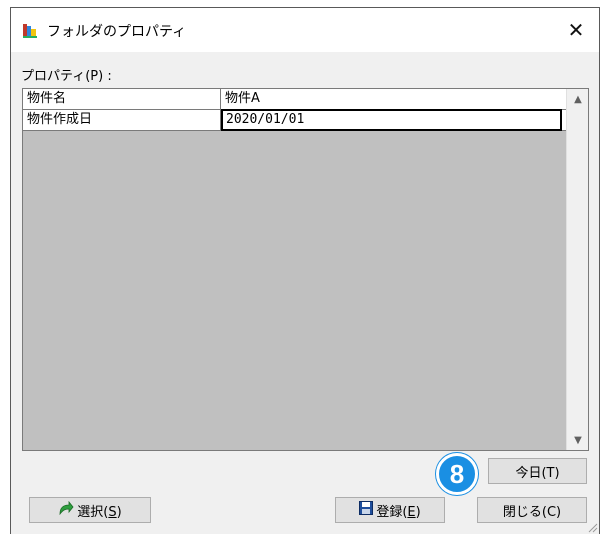 The image size is (601, 537). I want to click on register-button-label: 登録(E), so click(398, 512).